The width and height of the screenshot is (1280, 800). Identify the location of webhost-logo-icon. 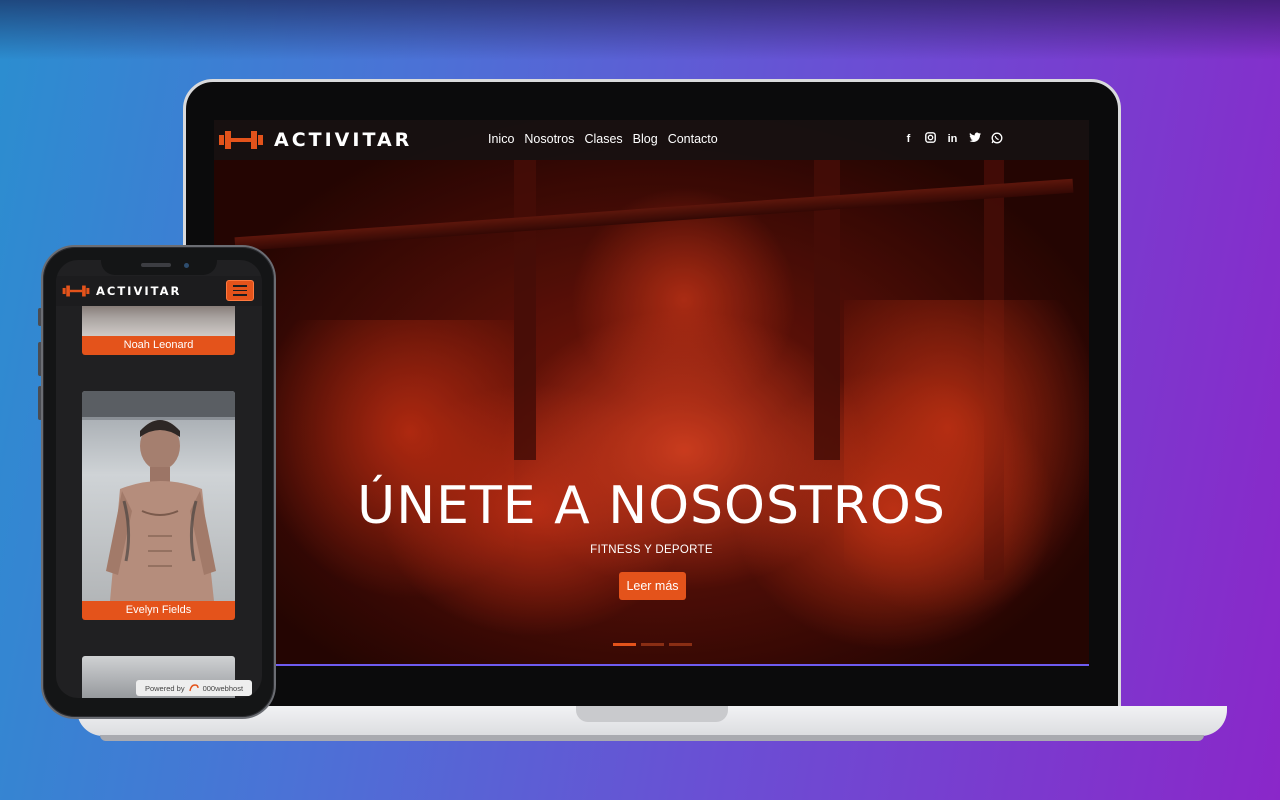
(193, 688).